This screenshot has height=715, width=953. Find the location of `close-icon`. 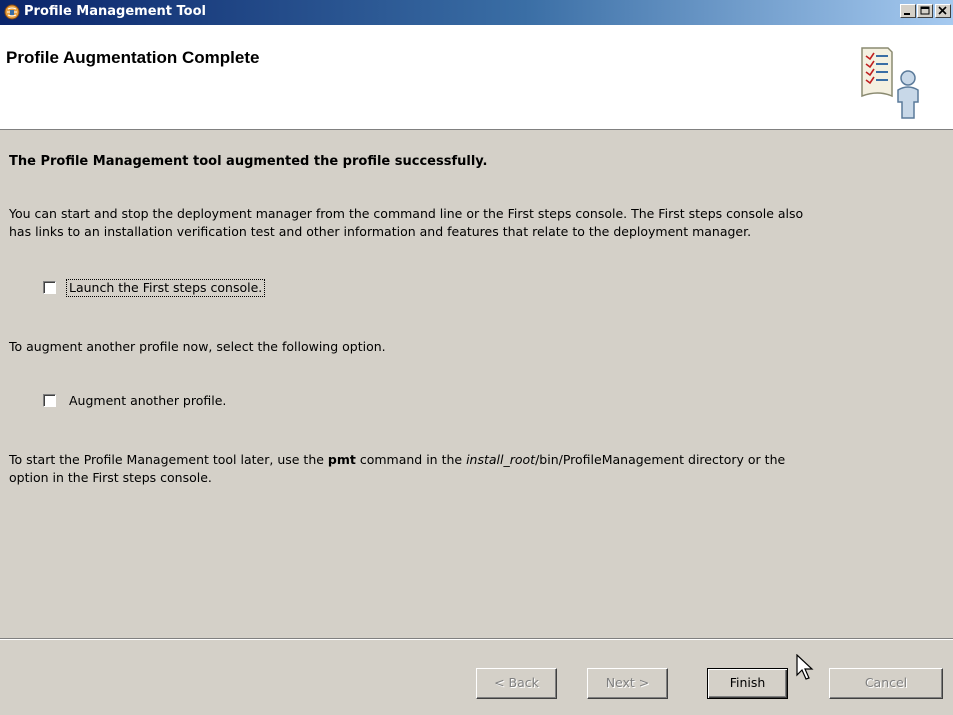

close-icon is located at coordinates (942, 10).